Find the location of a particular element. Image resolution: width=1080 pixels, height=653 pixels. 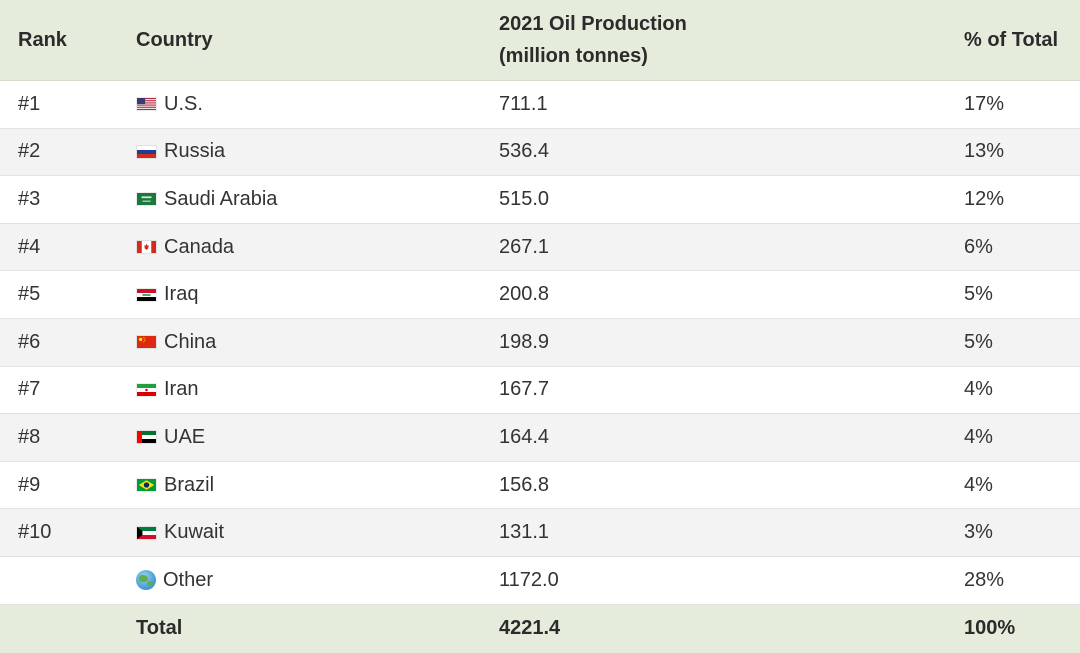

country-name: Iran is located at coordinates (181, 389).